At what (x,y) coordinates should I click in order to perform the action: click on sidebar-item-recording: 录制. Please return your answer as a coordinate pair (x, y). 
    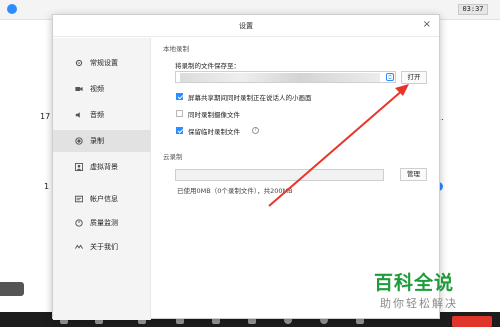
    Looking at the image, I should click on (102, 141).